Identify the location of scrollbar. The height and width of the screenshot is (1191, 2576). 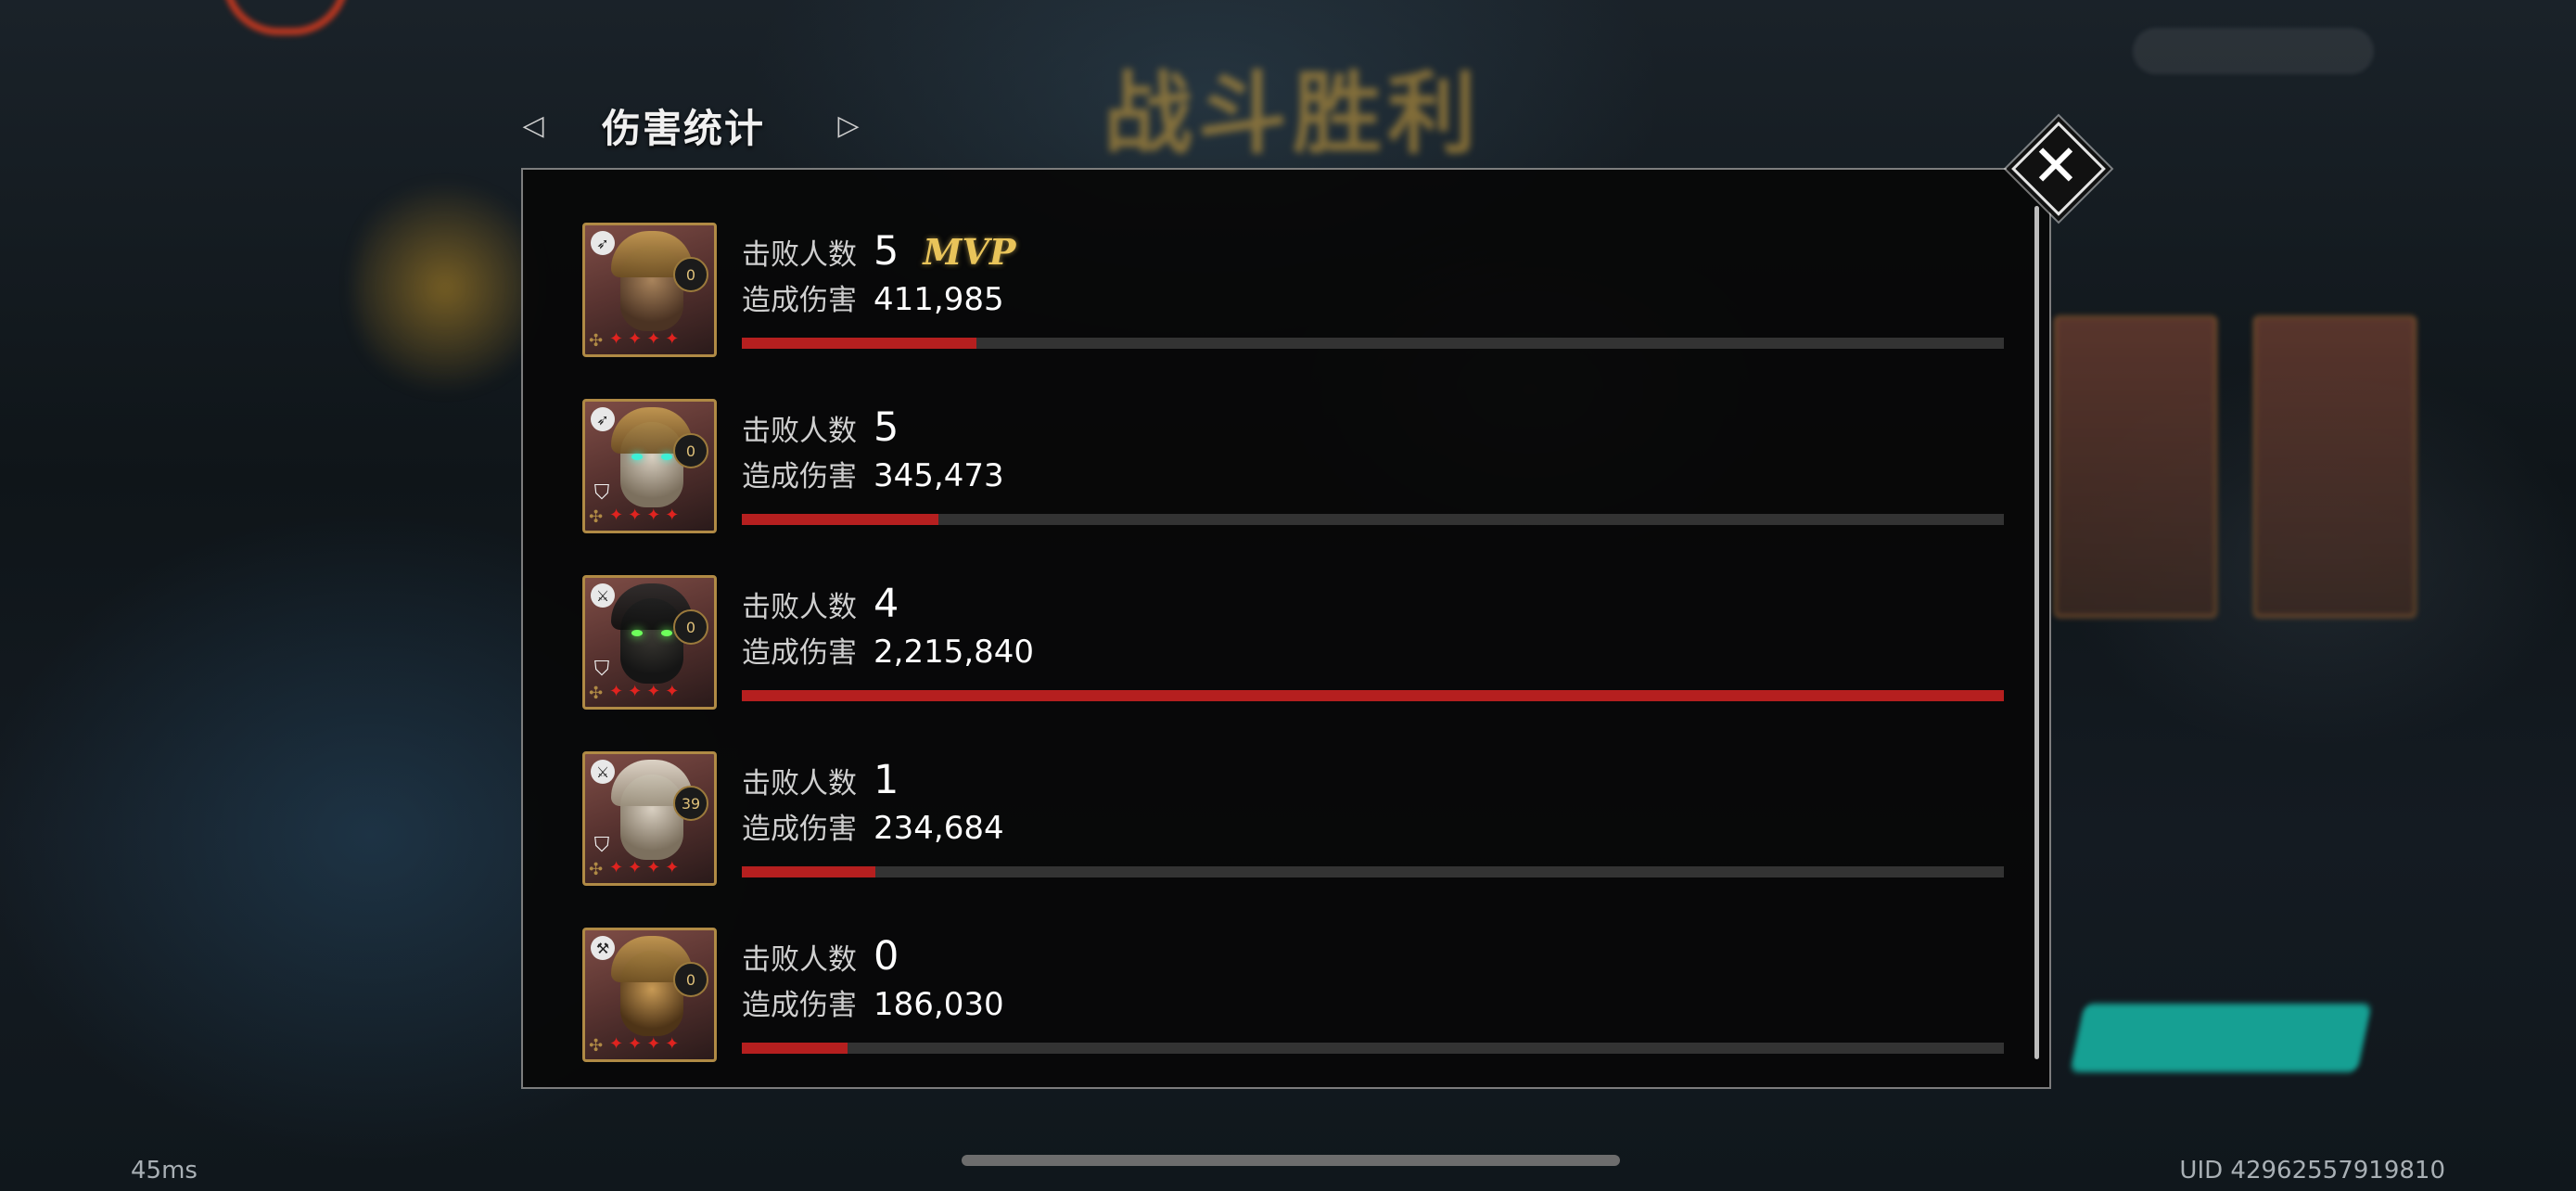
(2036, 632).